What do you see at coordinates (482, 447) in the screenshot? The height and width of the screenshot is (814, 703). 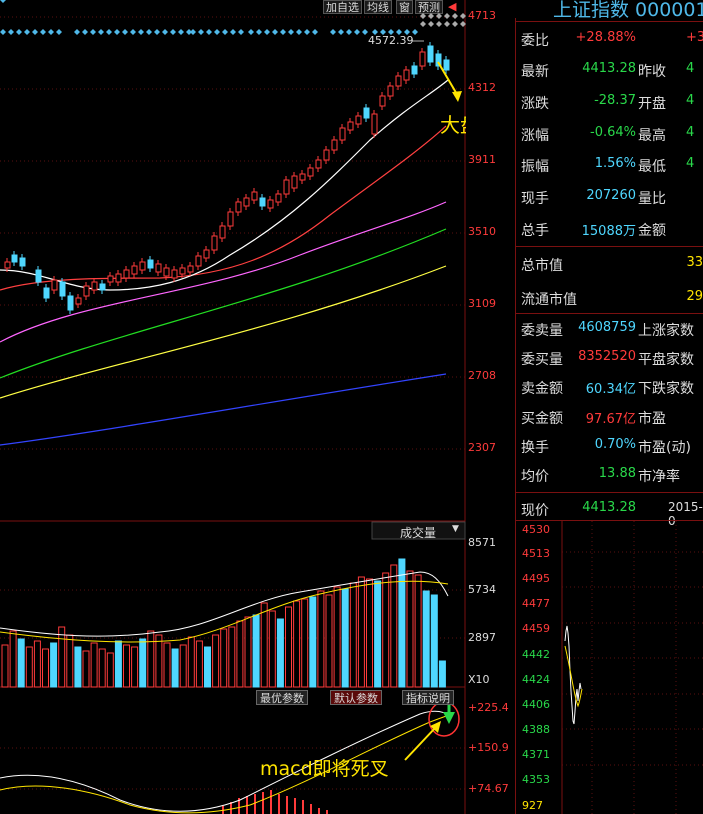 I see `axis-label: 2307` at bounding box center [482, 447].